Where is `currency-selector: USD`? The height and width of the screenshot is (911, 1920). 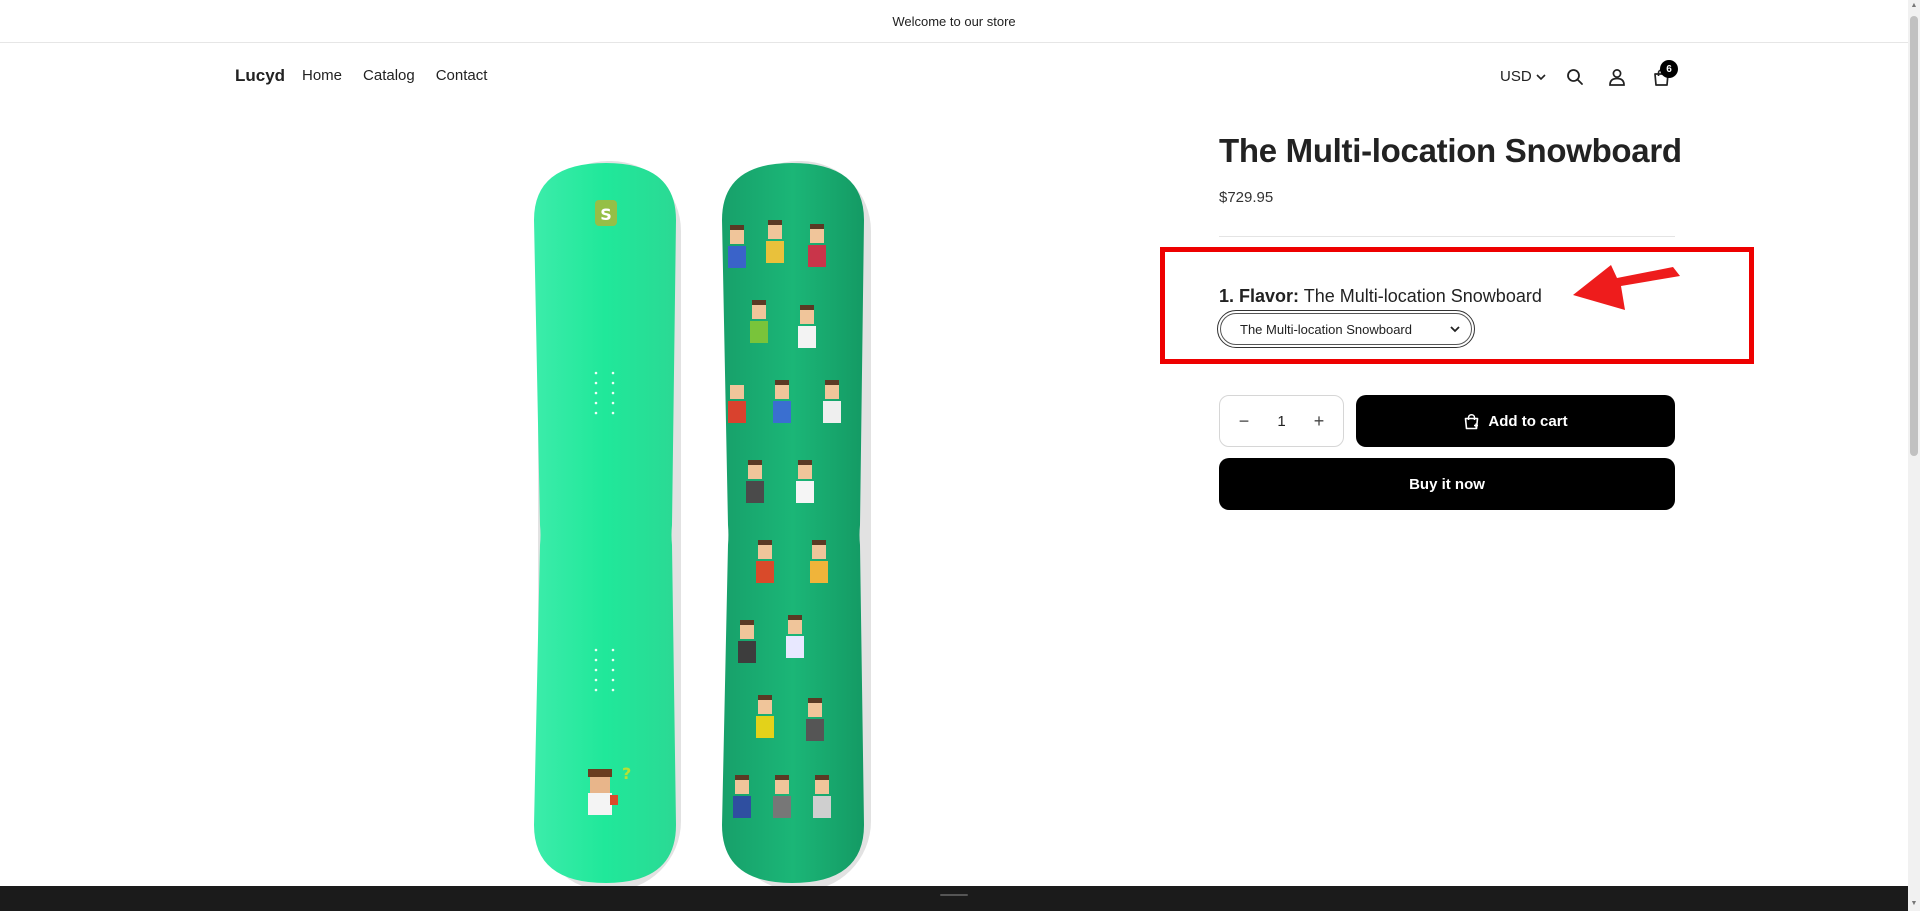
currency-selector: USD is located at coordinates (1523, 76).